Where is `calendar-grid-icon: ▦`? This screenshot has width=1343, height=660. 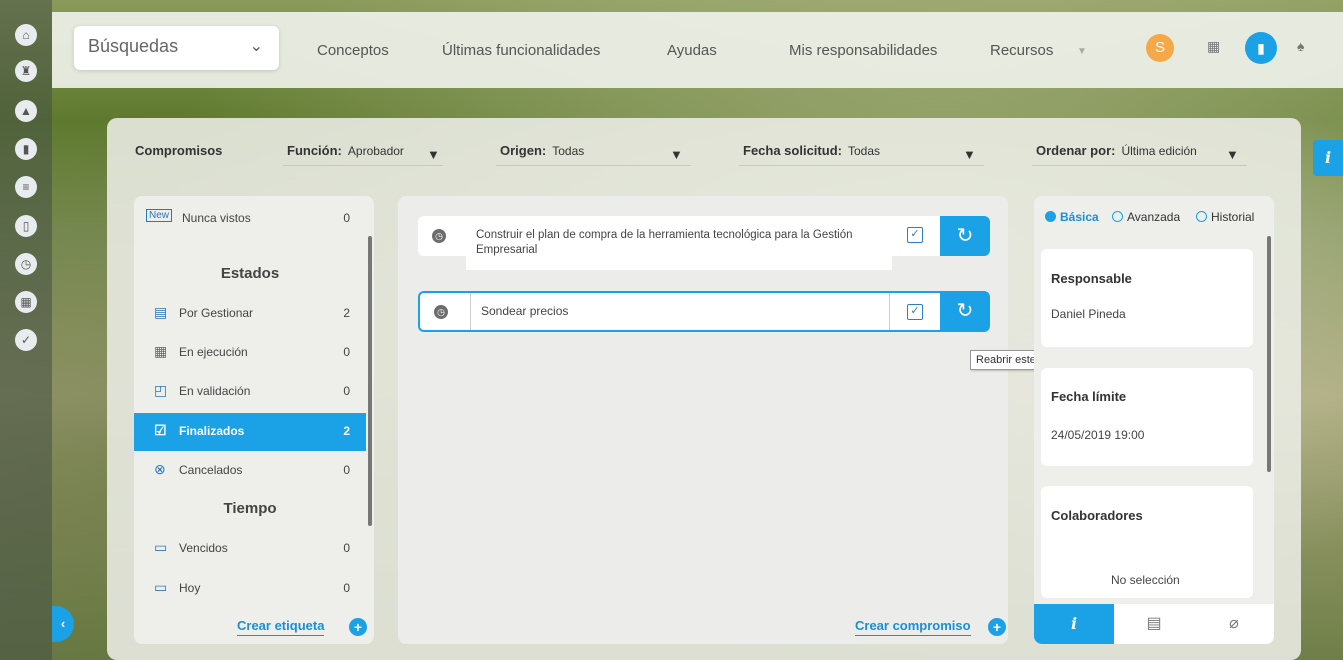
calendar-grid-icon: ▦ is located at coordinates (161, 351).